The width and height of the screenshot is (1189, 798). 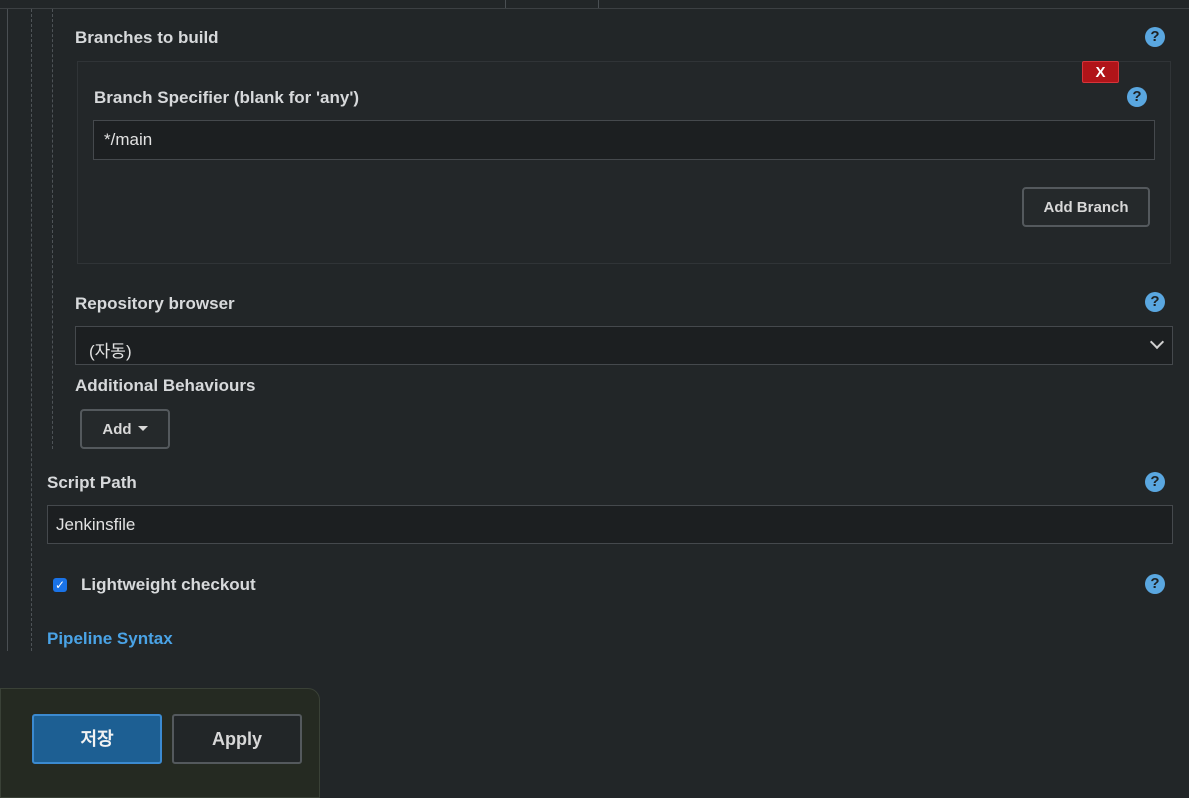 What do you see at coordinates (92, 482) in the screenshot?
I see `script-path-label: Script Path` at bounding box center [92, 482].